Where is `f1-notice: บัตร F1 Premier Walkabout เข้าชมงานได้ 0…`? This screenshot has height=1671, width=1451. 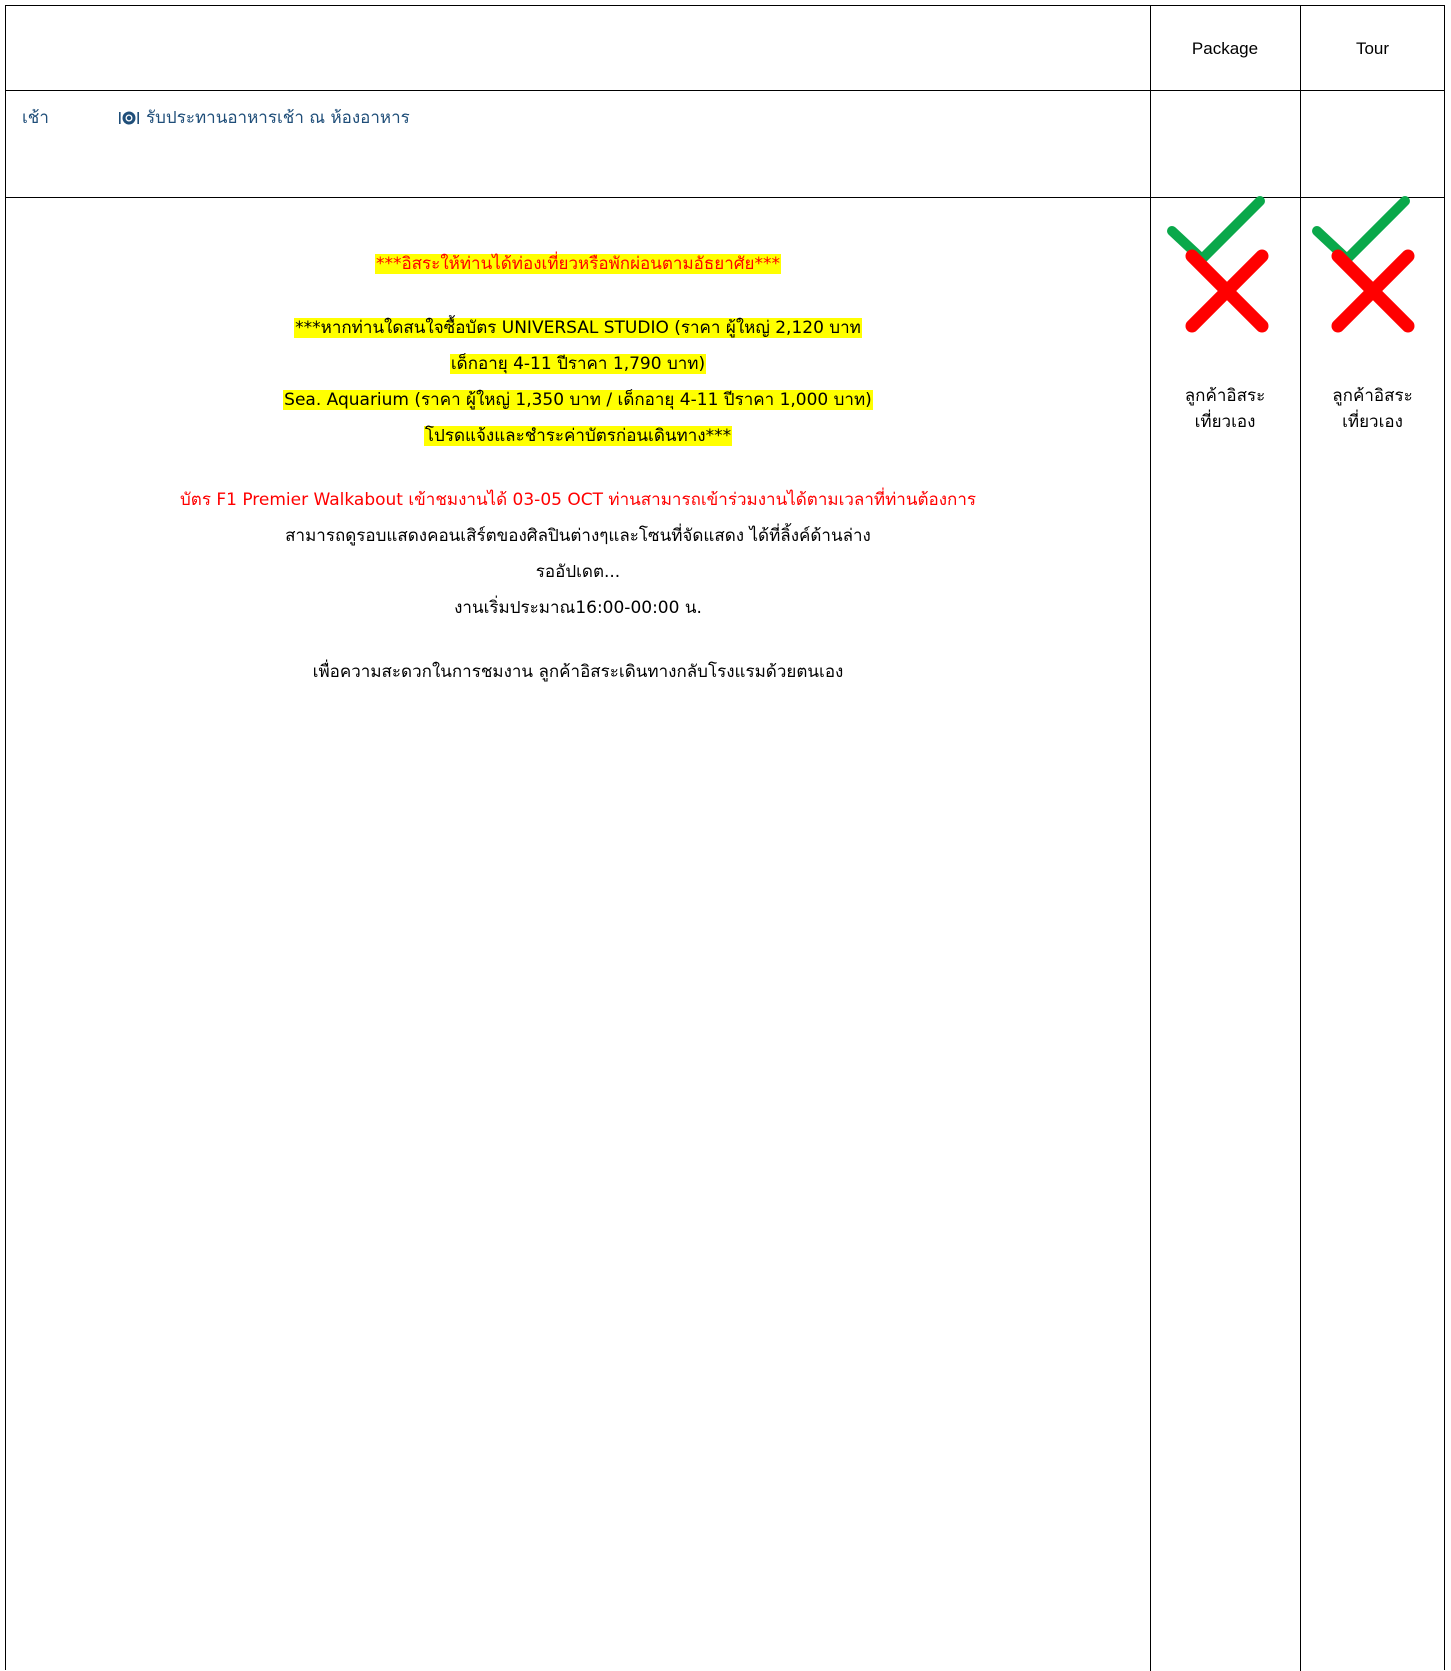
f1-notice: บัตร F1 Premier Walkabout เข้าชมงานได้ 0… is located at coordinates (577, 500).